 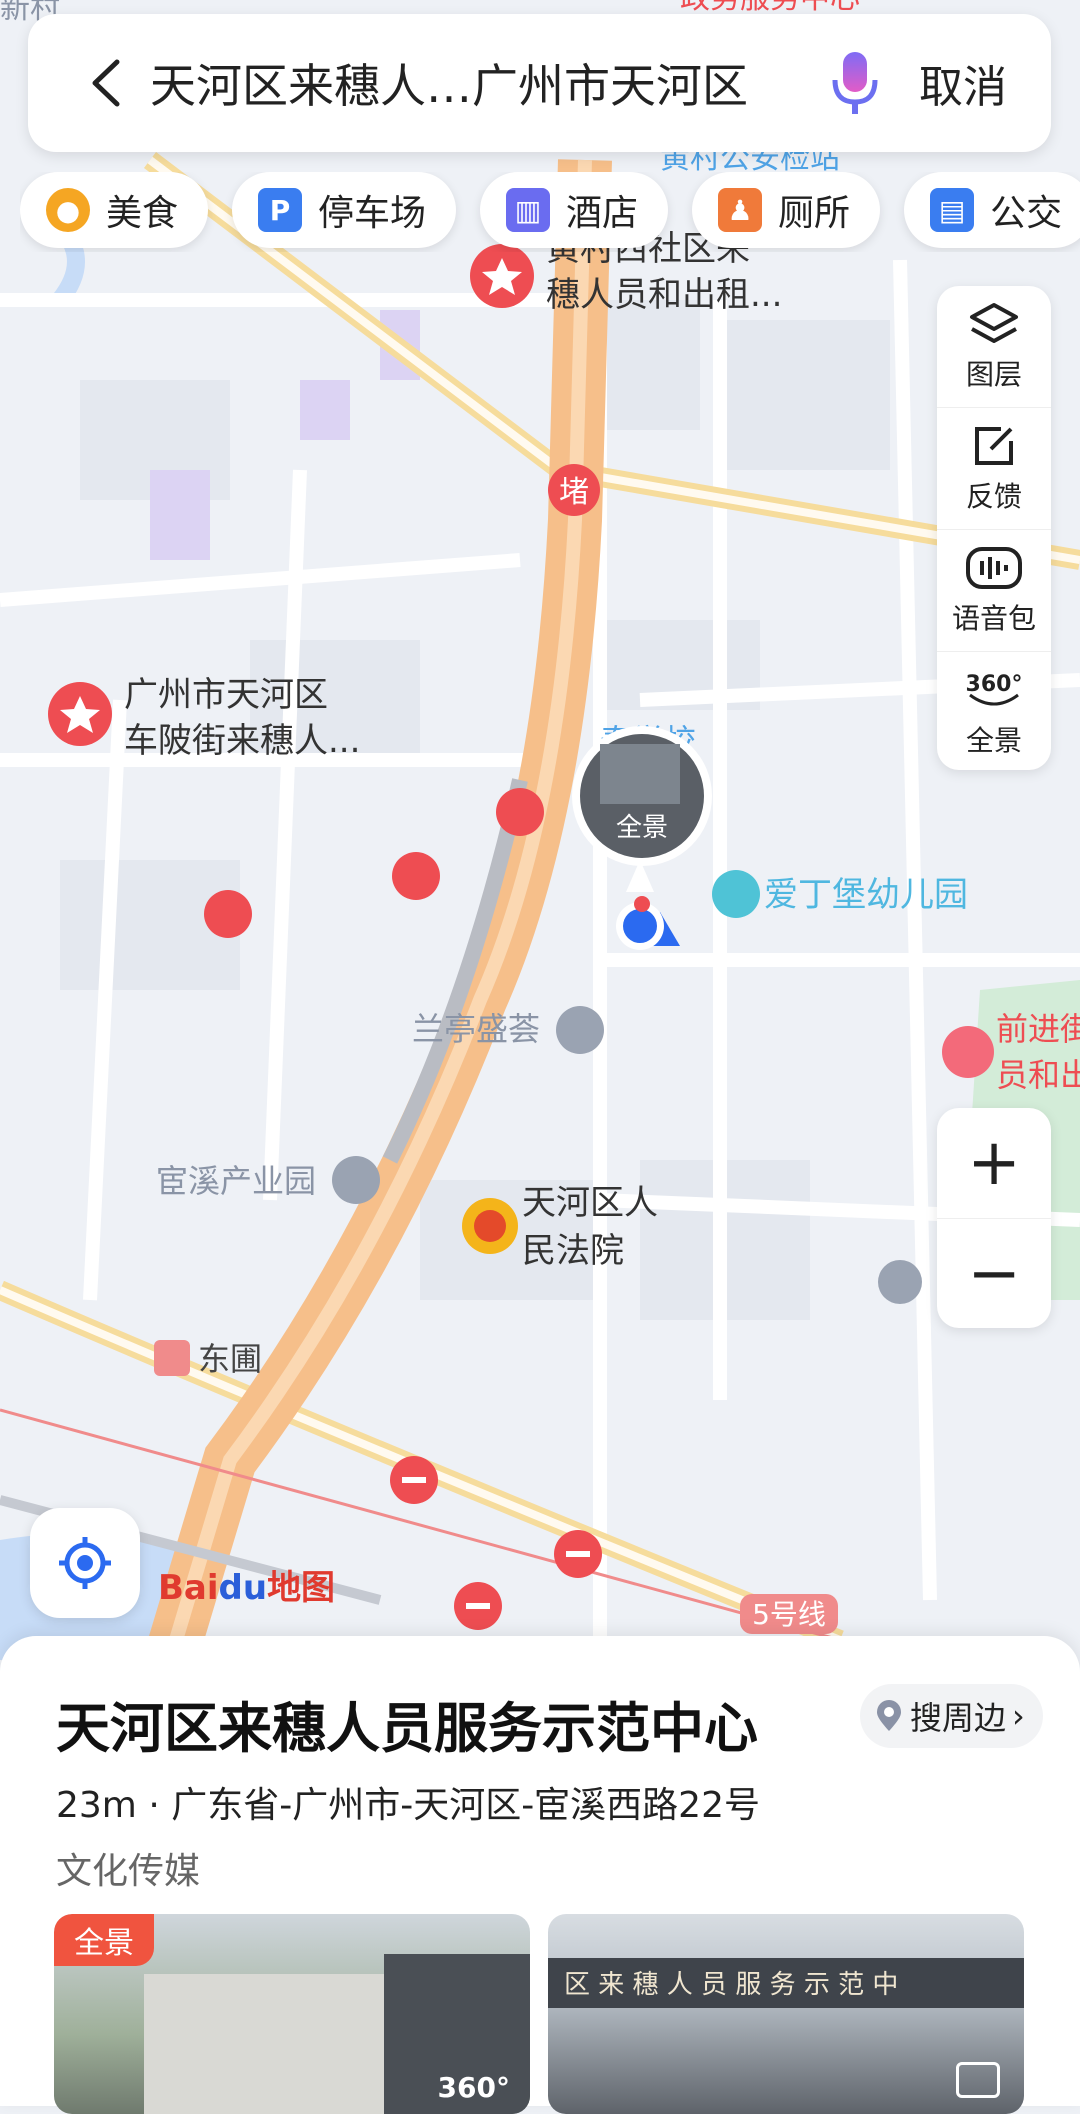 What do you see at coordinates (230, 1359) in the screenshot?
I see `poi-label: 东圃` at bounding box center [230, 1359].